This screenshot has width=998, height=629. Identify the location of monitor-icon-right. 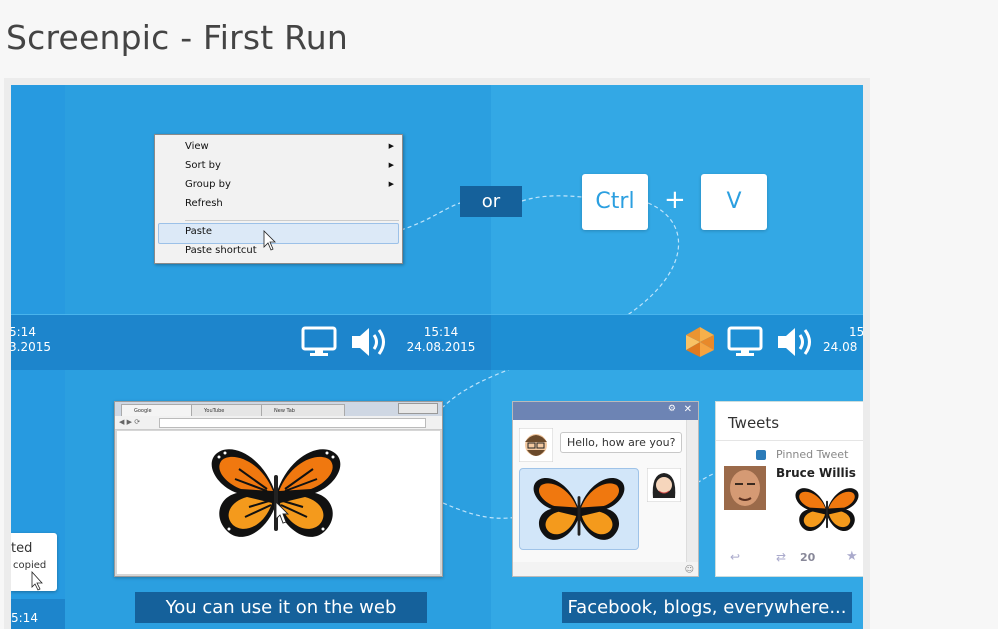
(745, 342).